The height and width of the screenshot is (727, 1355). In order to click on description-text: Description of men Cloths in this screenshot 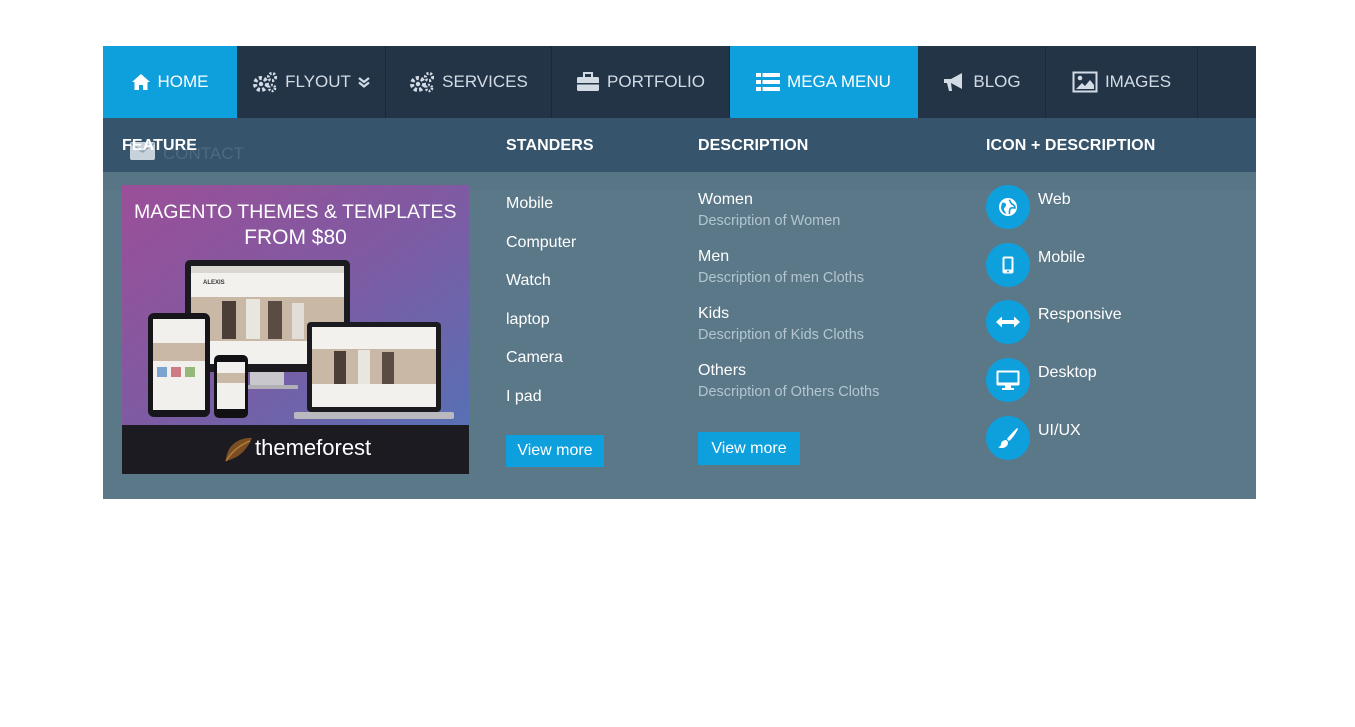, I will do `click(781, 278)`.